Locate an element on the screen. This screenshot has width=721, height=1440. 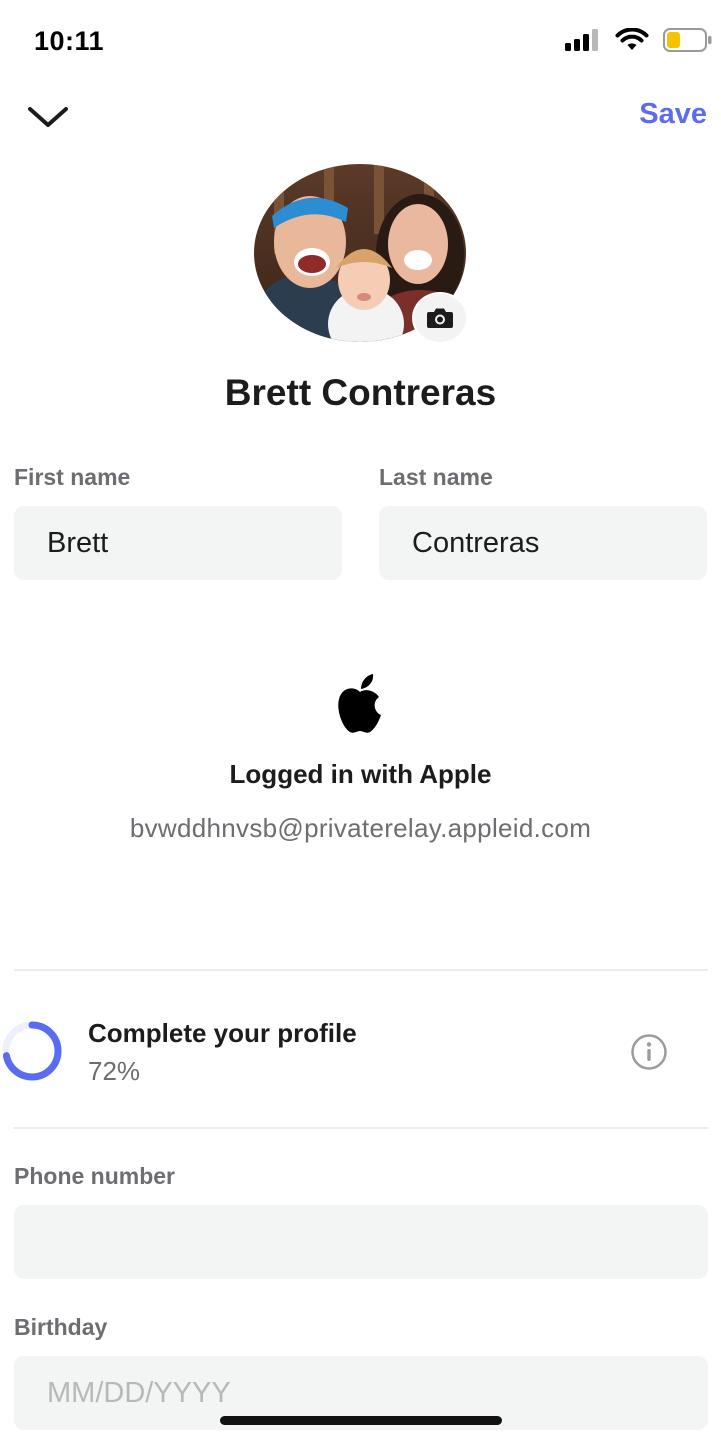
login-method-title: Logged in with Apple is located at coordinates (360, 774).